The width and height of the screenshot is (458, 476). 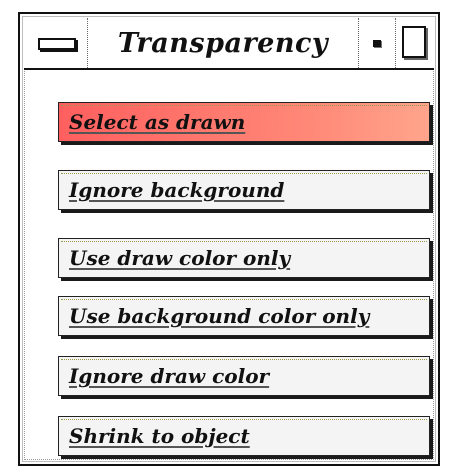 I want to click on shrink-to-object-button: Shrink to object, so click(x=244, y=436).